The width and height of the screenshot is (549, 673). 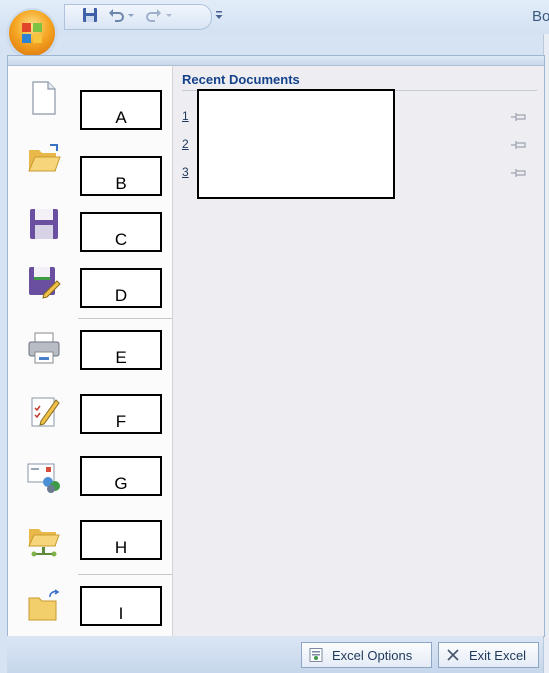 What do you see at coordinates (44, 98) in the screenshot?
I see `new-document-icon` at bounding box center [44, 98].